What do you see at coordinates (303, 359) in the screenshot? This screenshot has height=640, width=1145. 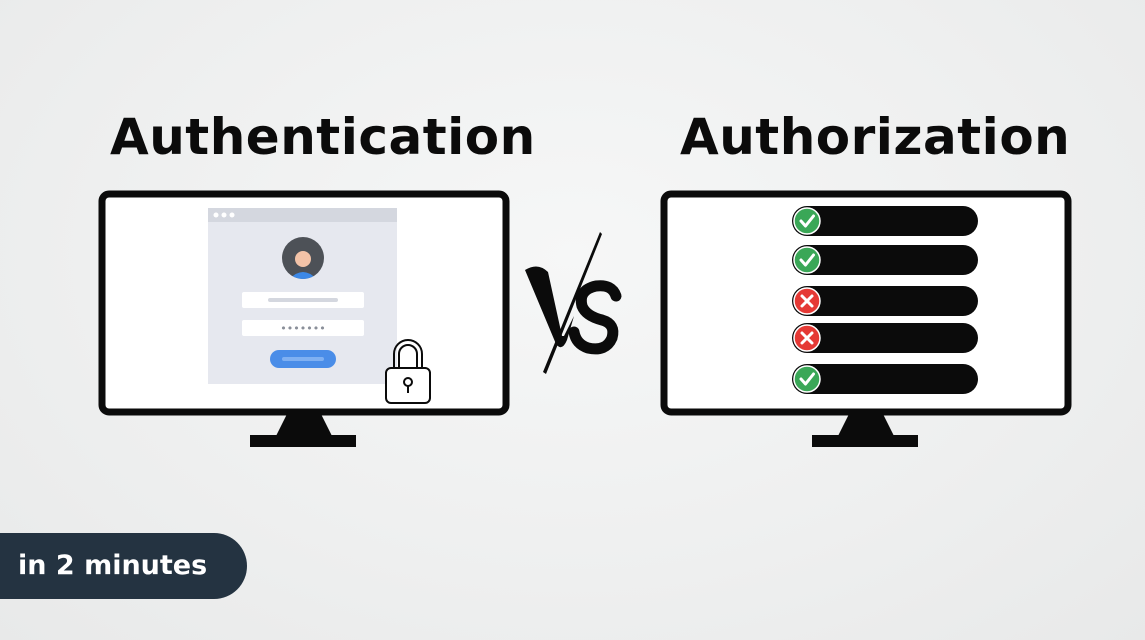 I see `login-button-label-line` at bounding box center [303, 359].